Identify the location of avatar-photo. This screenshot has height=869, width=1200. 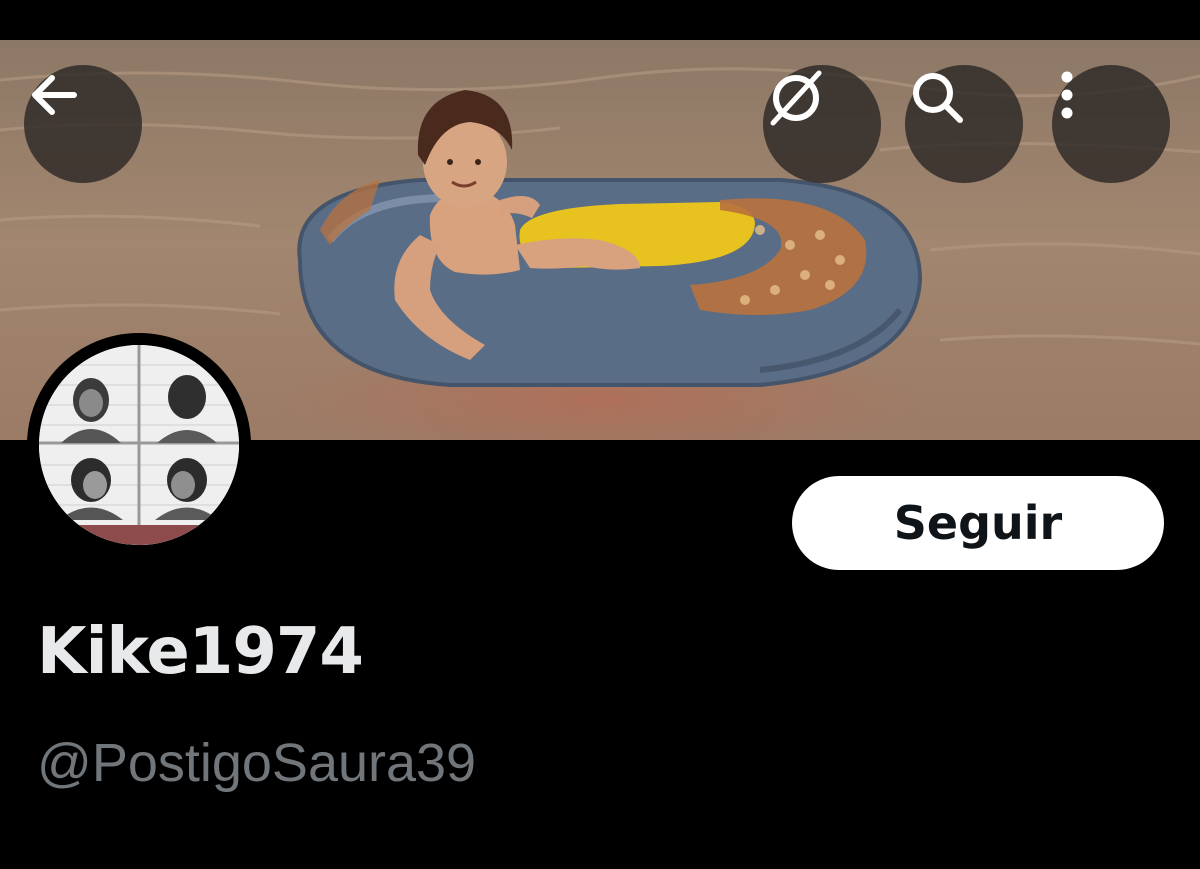
(139, 445).